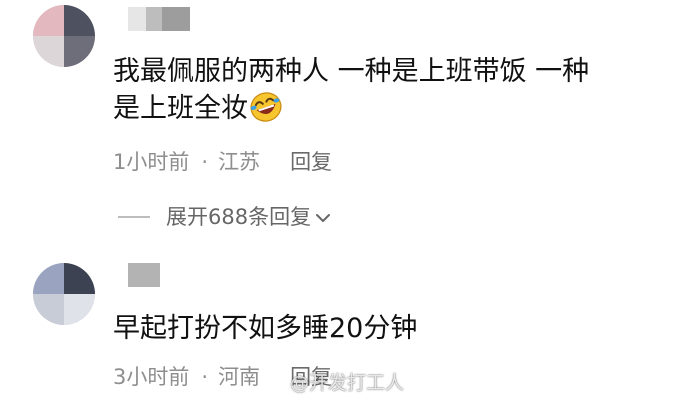 This screenshot has width=690, height=404. What do you see at coordinates (239, 217) in the screenshot?
I see `expand-replies-label: 展开688条回复` at bounding box center [239, 217].